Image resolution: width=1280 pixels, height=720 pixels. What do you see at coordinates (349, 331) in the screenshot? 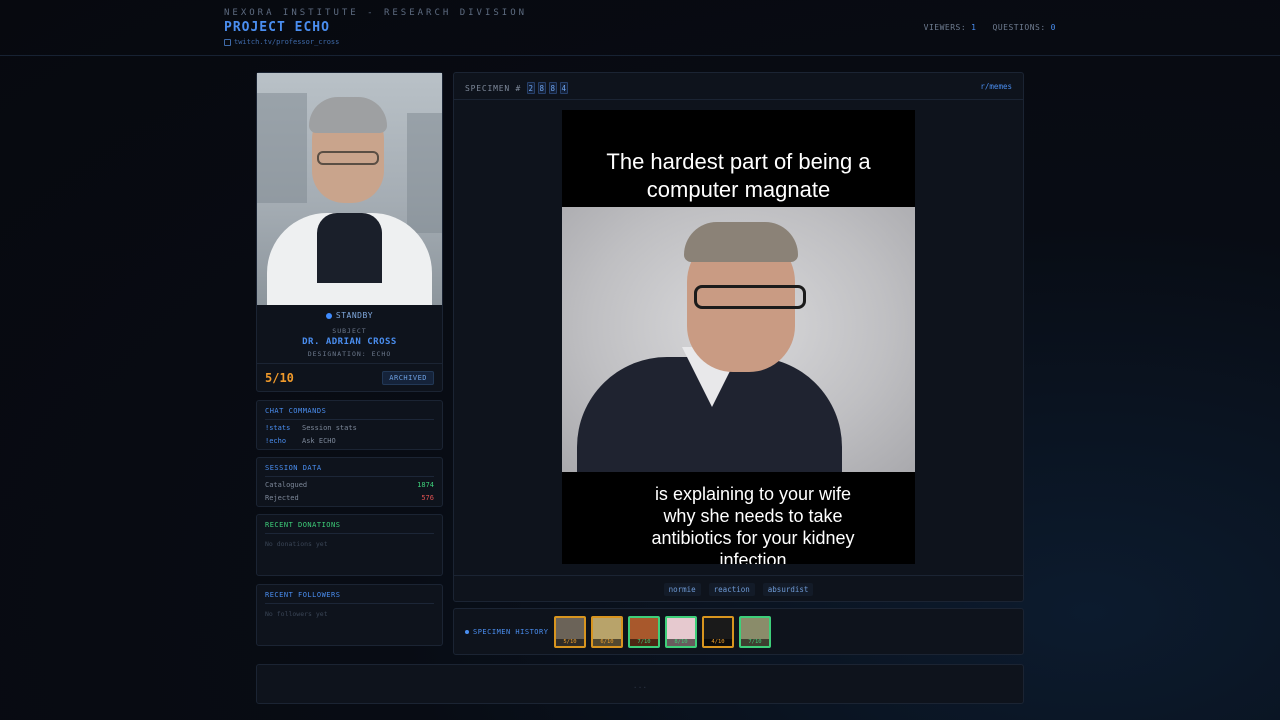
I see `subject-label: SUBJECT` at bounding box center [349, 331].